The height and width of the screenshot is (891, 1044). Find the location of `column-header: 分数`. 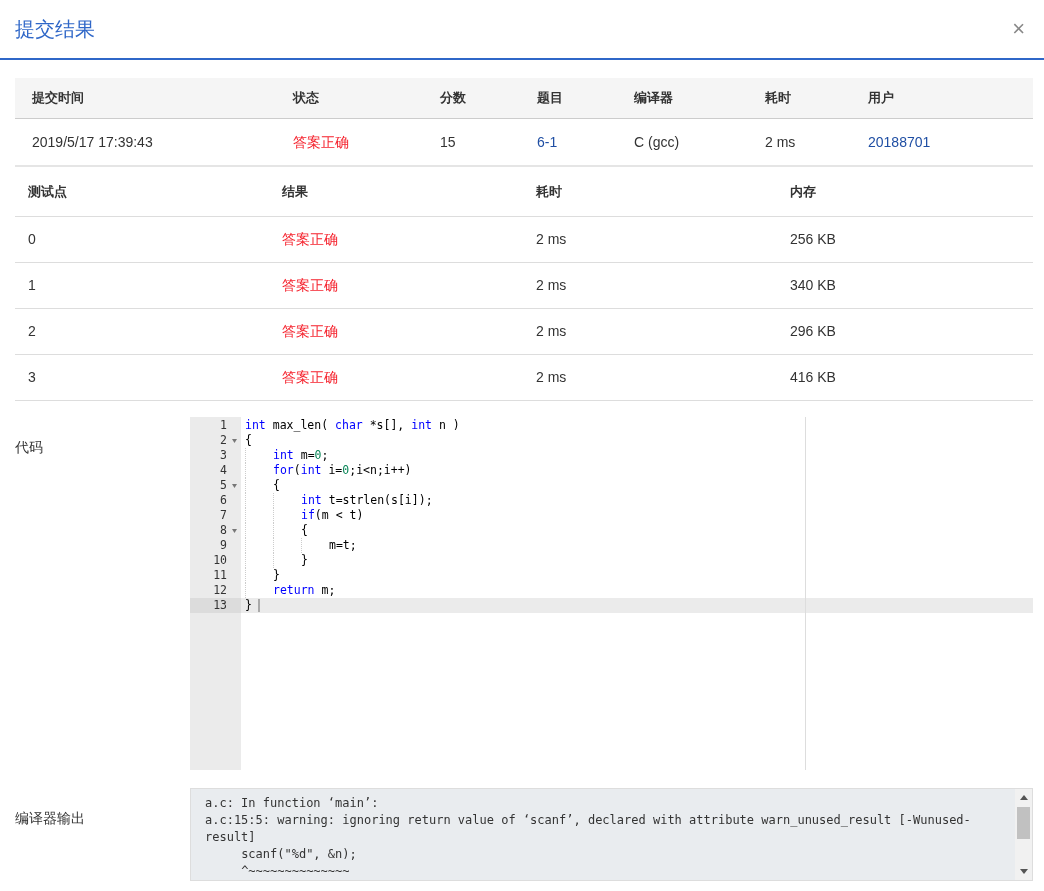

column-header: 分数 is located at coordinates (453, 98).